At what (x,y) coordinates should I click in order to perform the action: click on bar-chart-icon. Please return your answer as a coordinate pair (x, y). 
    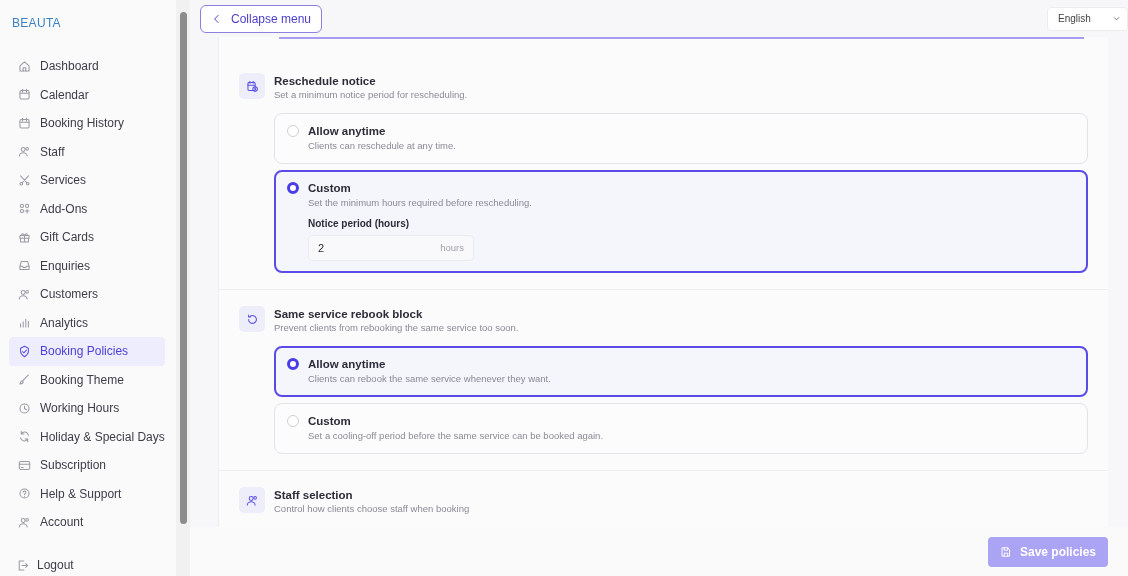
    Looking at the image, I should click on (24, 323).